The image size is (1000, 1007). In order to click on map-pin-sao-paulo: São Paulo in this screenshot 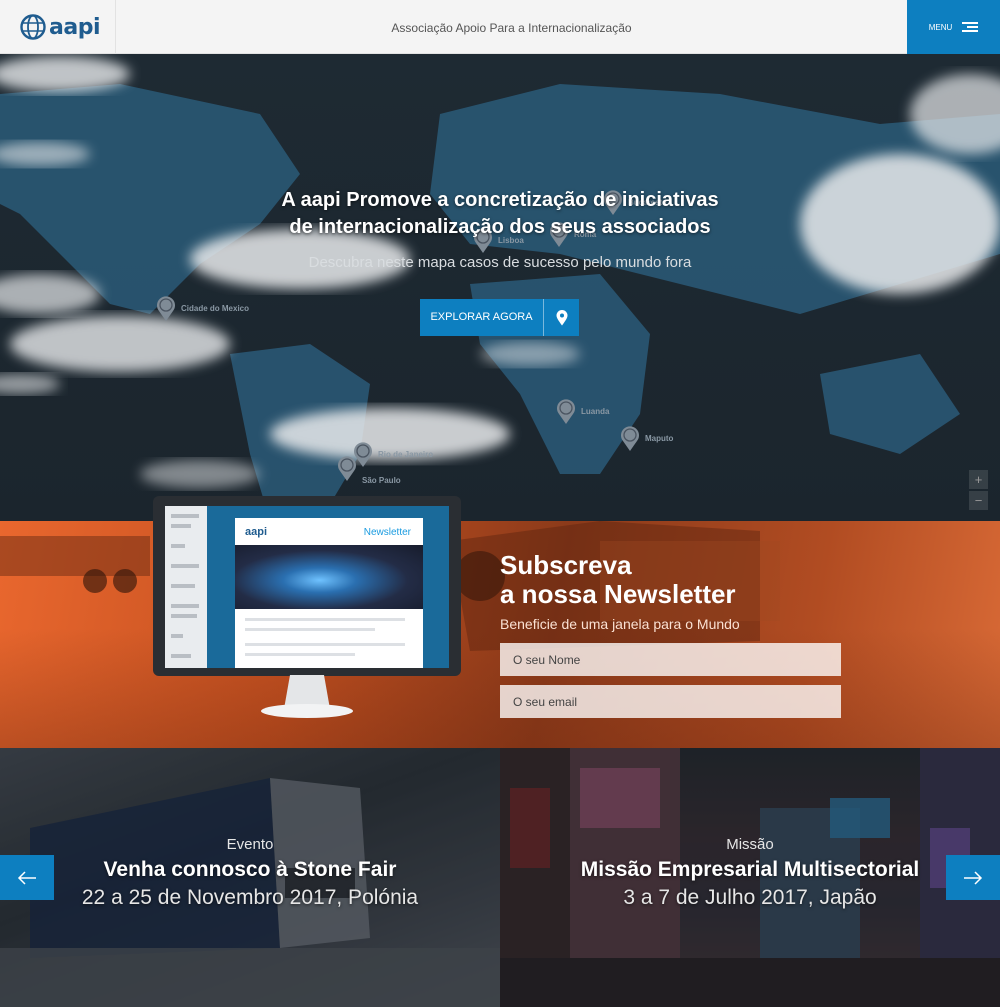, I will do `click(368, 469)`.